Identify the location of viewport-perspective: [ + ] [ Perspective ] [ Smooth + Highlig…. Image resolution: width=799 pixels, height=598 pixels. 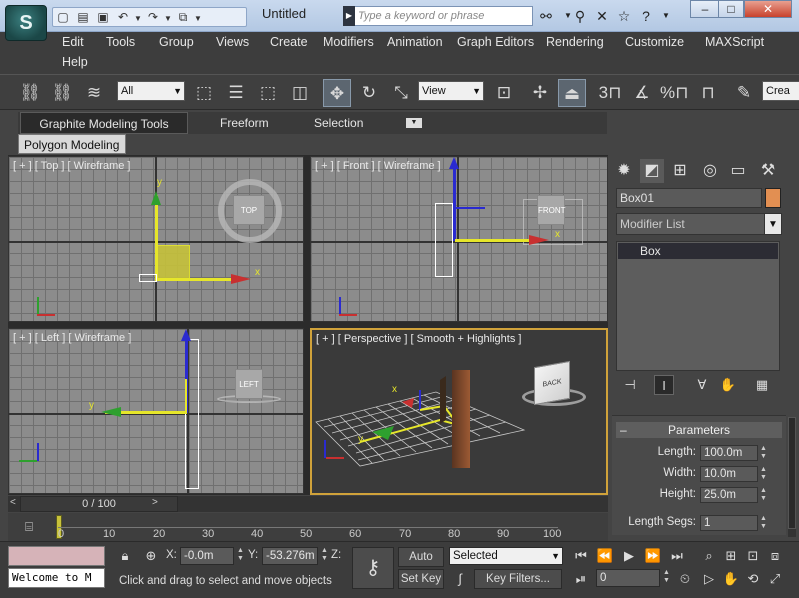
(459, 411).